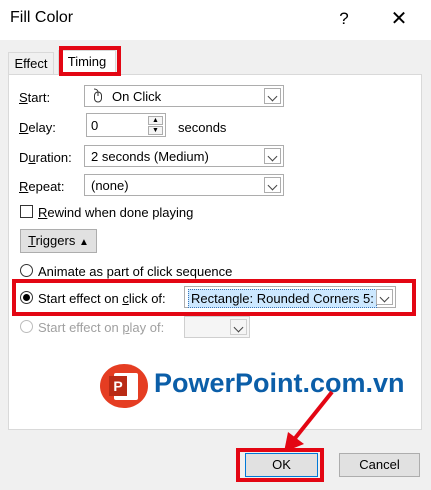 The width and height of the screenshot is (431, 490). Describe the element at coordinates (95, 125) in the screenshot. I see `delay-value: 0` at that location.